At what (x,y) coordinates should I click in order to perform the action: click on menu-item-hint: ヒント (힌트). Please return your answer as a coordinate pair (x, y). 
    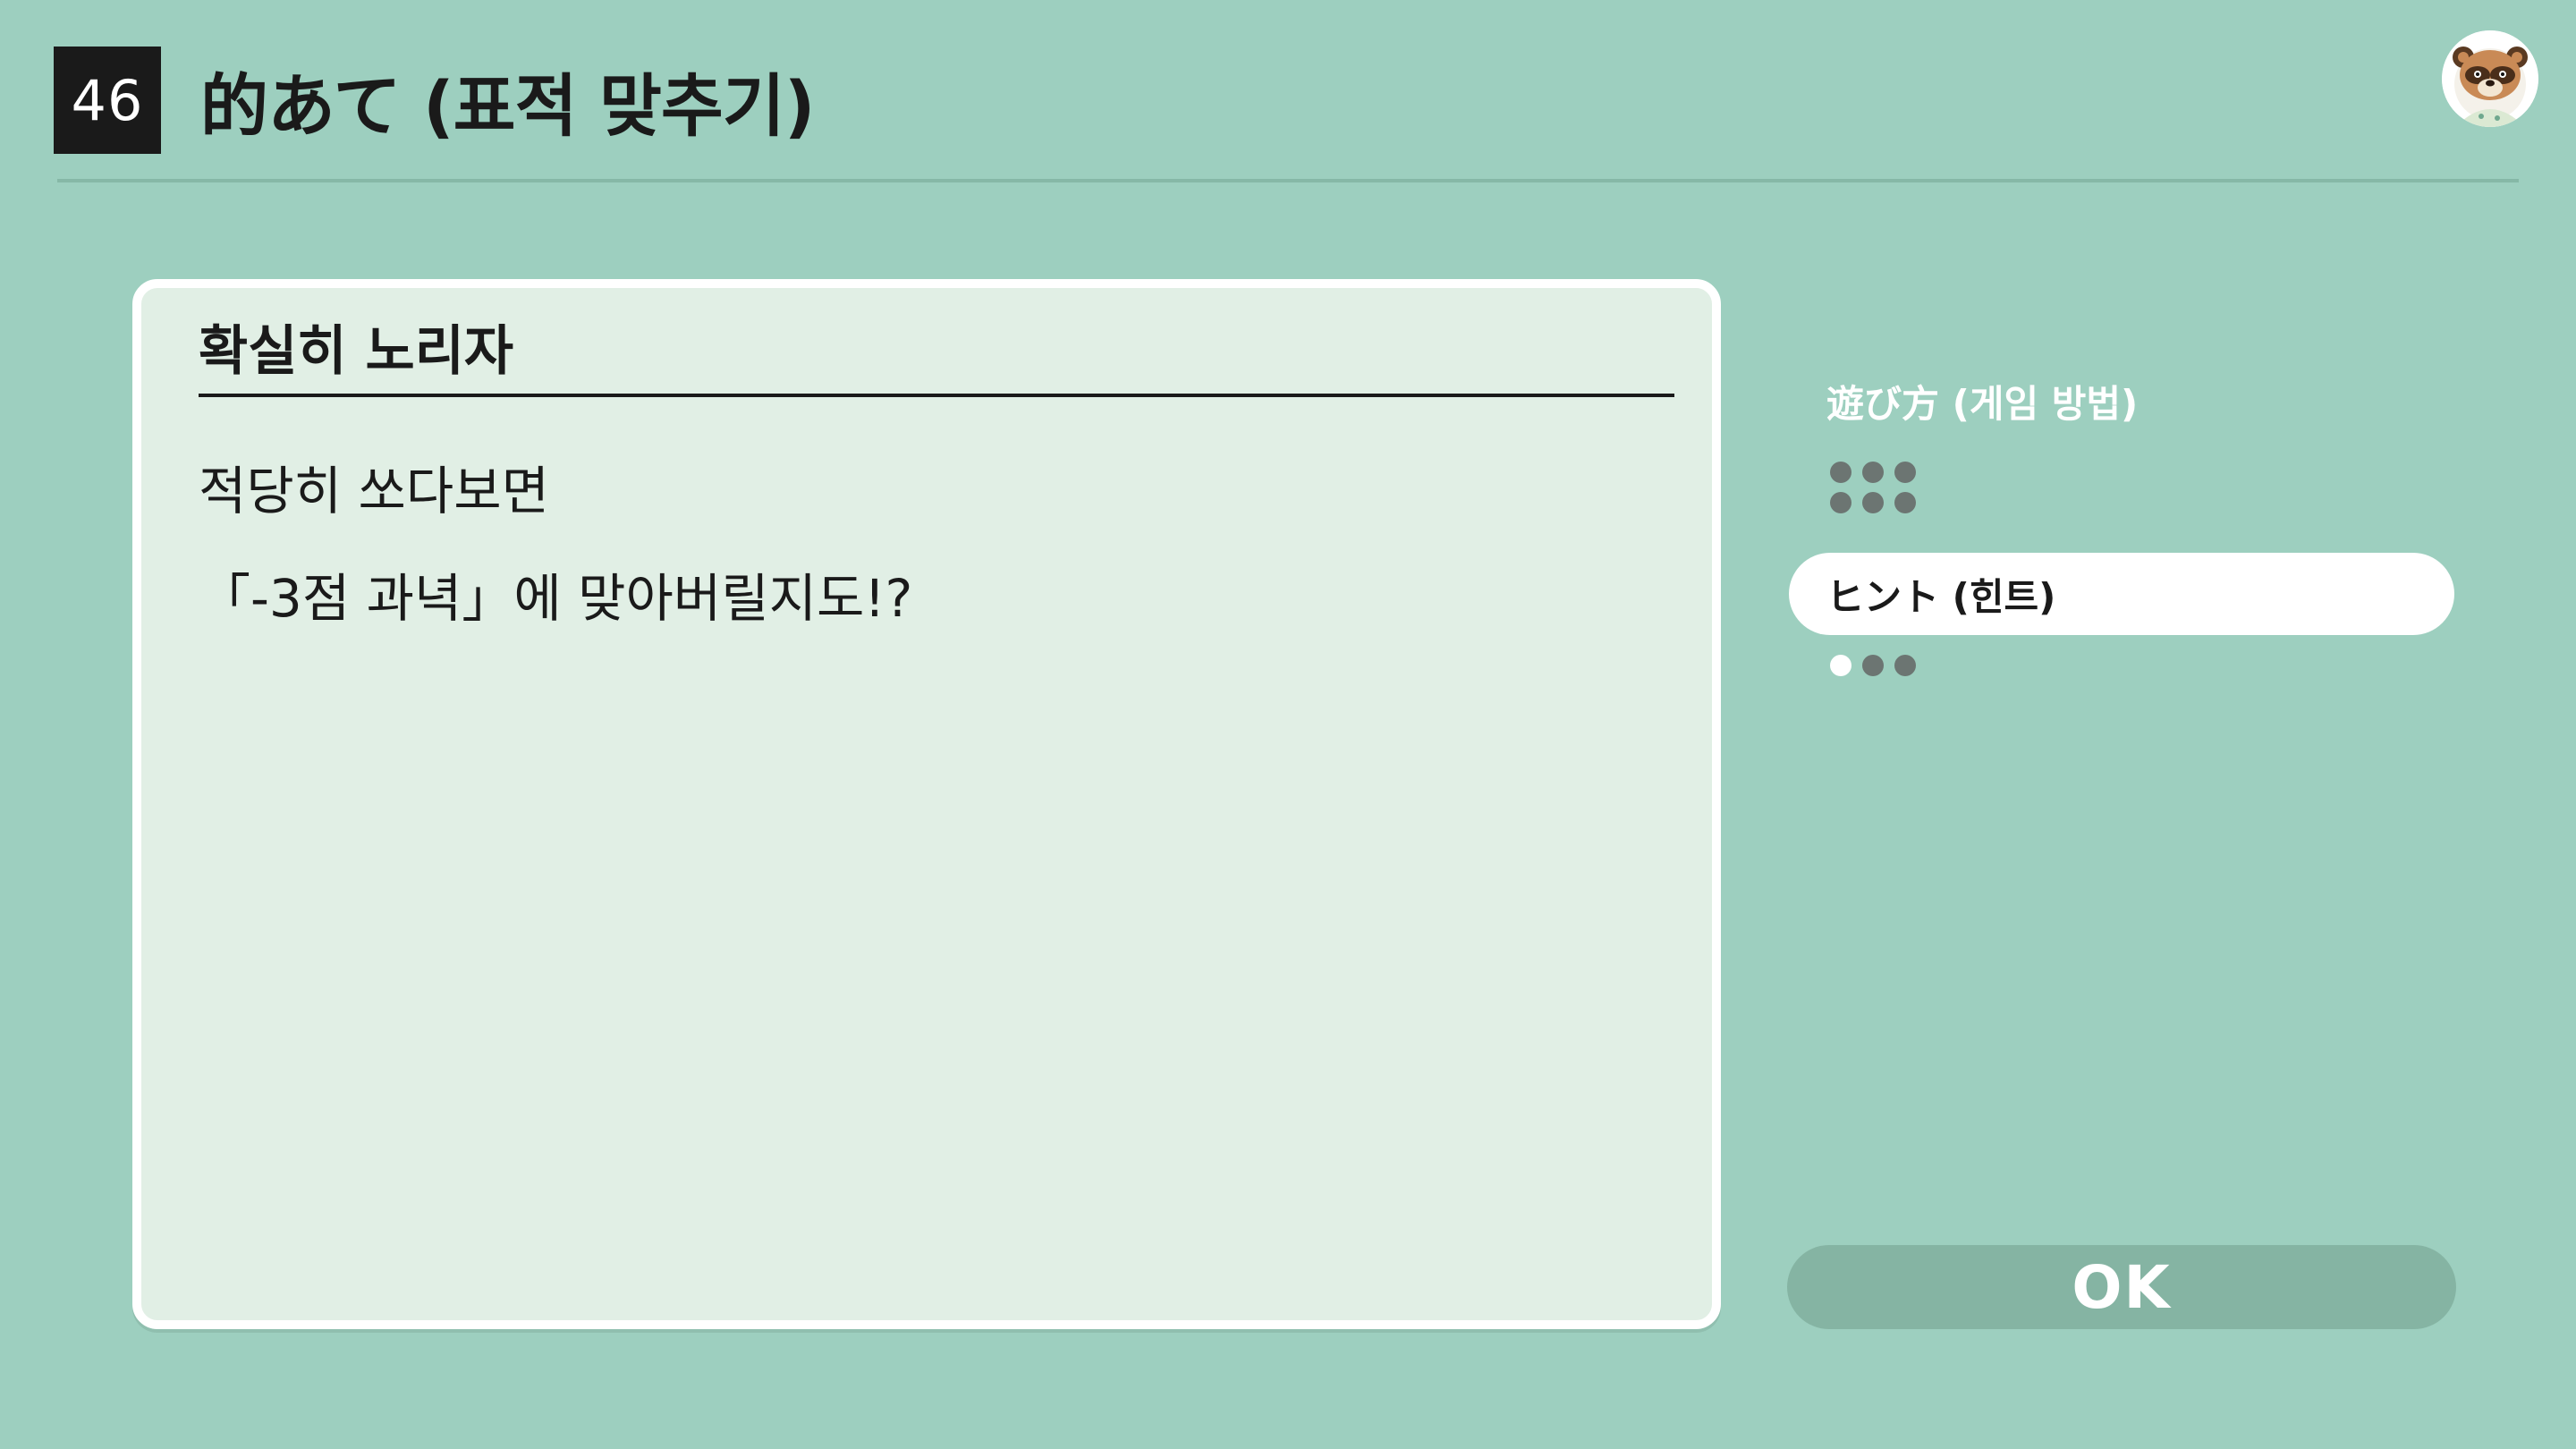
    Looking at the image, I should click on (2121, 594).